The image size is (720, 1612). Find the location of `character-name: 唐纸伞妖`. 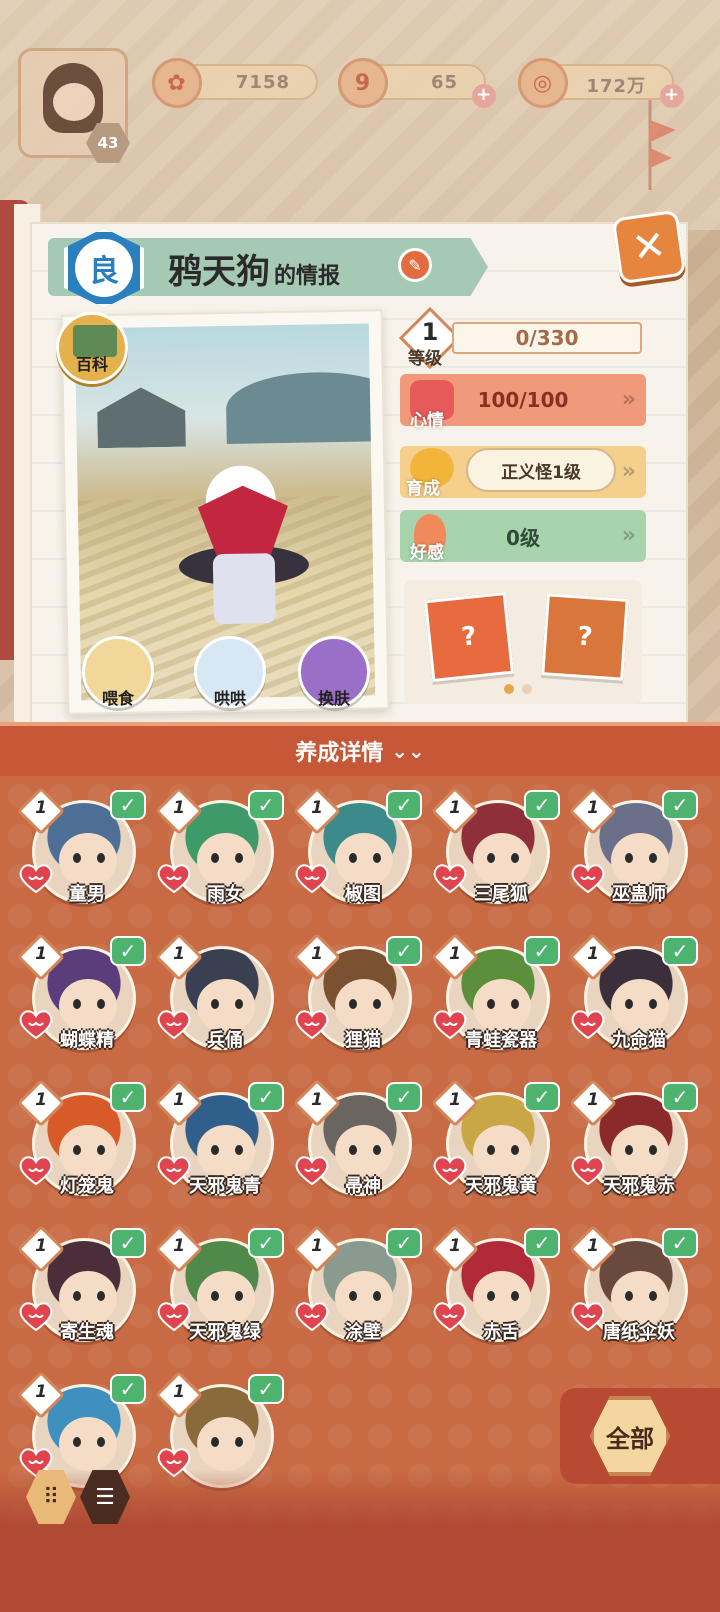

character-name: 唐纸伞妖 is located at coordinates (639, 1332).